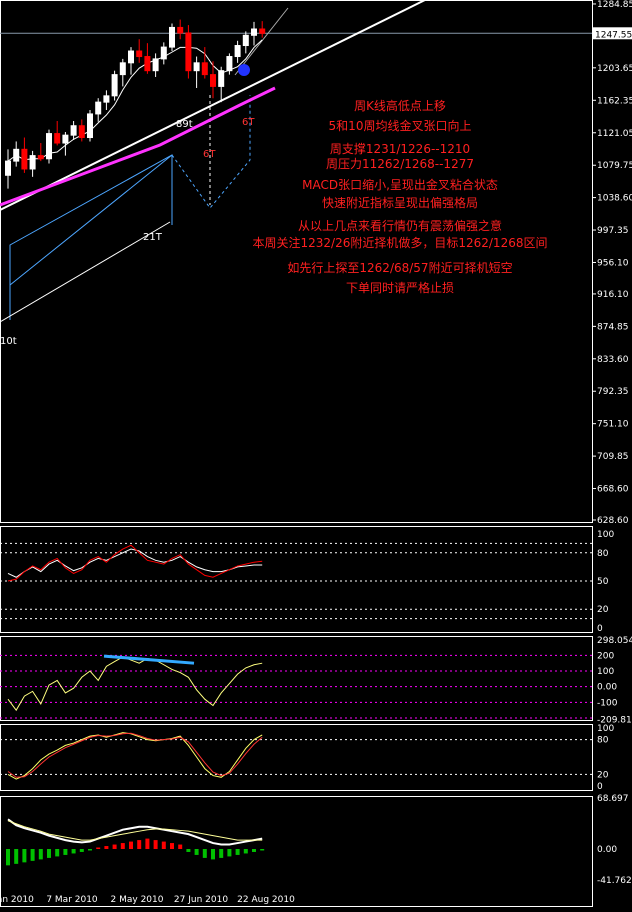 This screenshot has width=632, height=912. What do you see at coordinates (613, 327) in the screenshot?
I see `price-tick-label: 874.85` at bounding box center [613, 327].